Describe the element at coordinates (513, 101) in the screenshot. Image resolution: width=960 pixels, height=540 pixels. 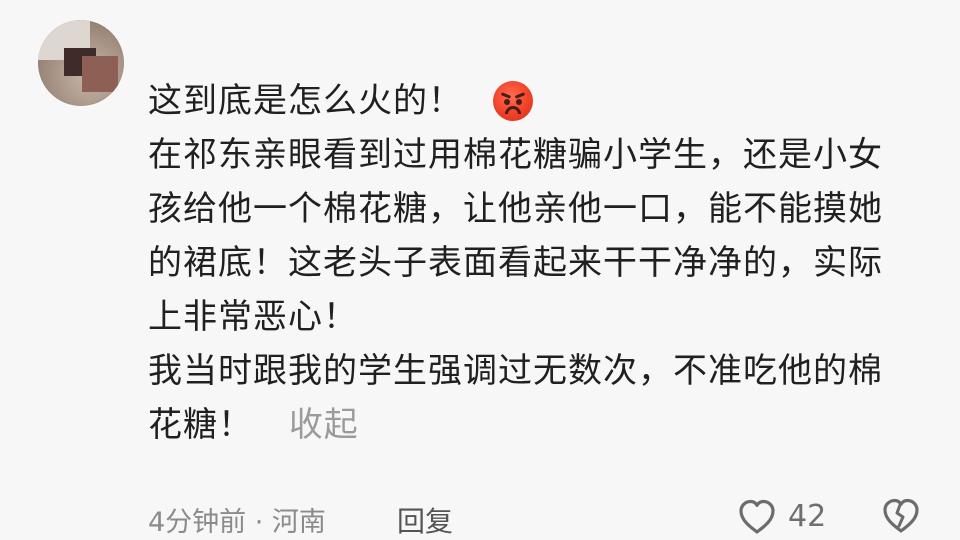
I see `angry-face-icon` at that location.